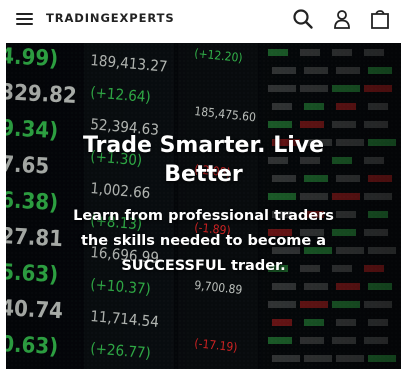 The width and height of the screenshot is (401, 369). I want to click on menu-icon, so click(25, 19).